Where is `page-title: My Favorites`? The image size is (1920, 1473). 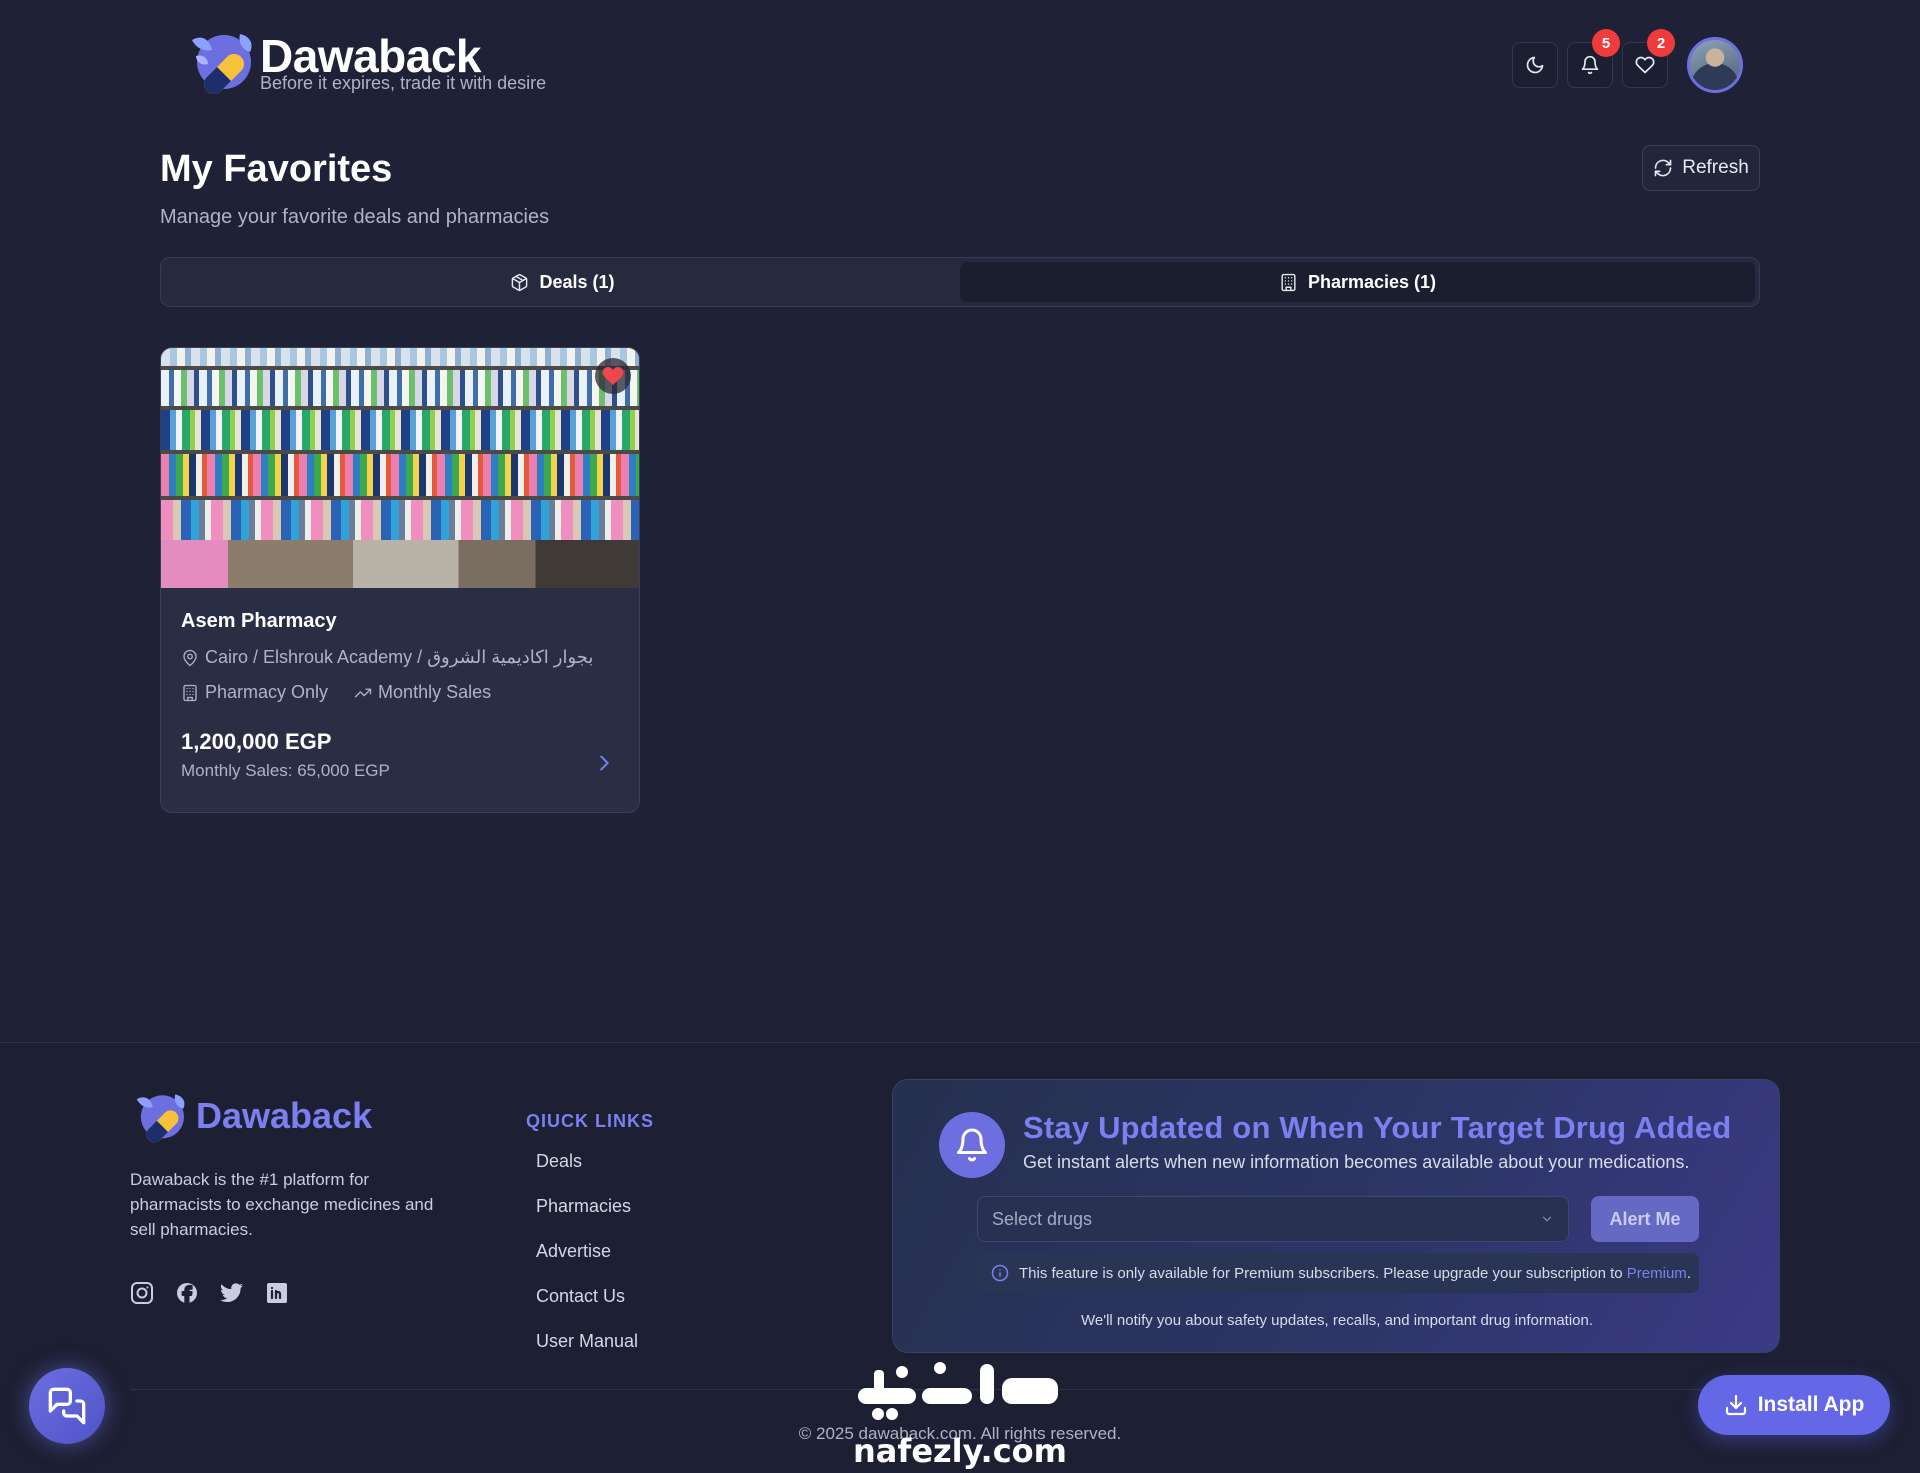 page-title: My Favorites is located at coordinates (276, 169).